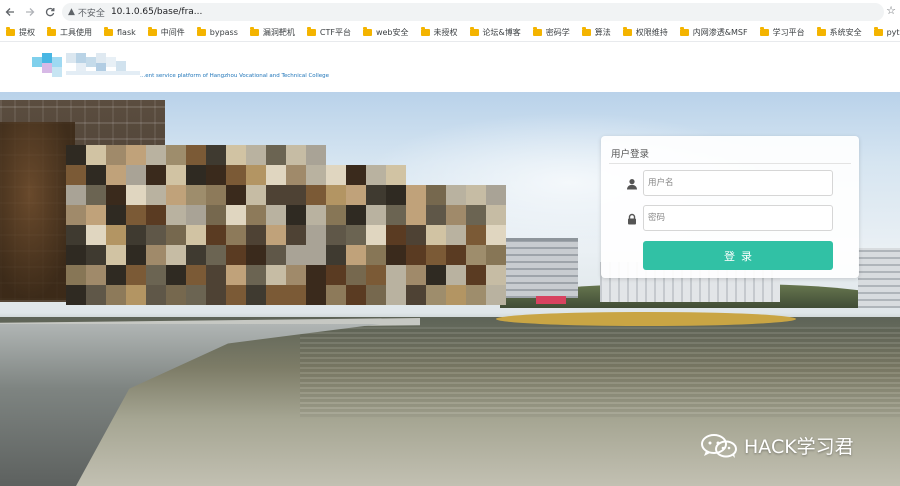 The width and height of the screenshot is (900, 486). I want to click on bookmark-folder: 论坛&博客, so click(495, 32).